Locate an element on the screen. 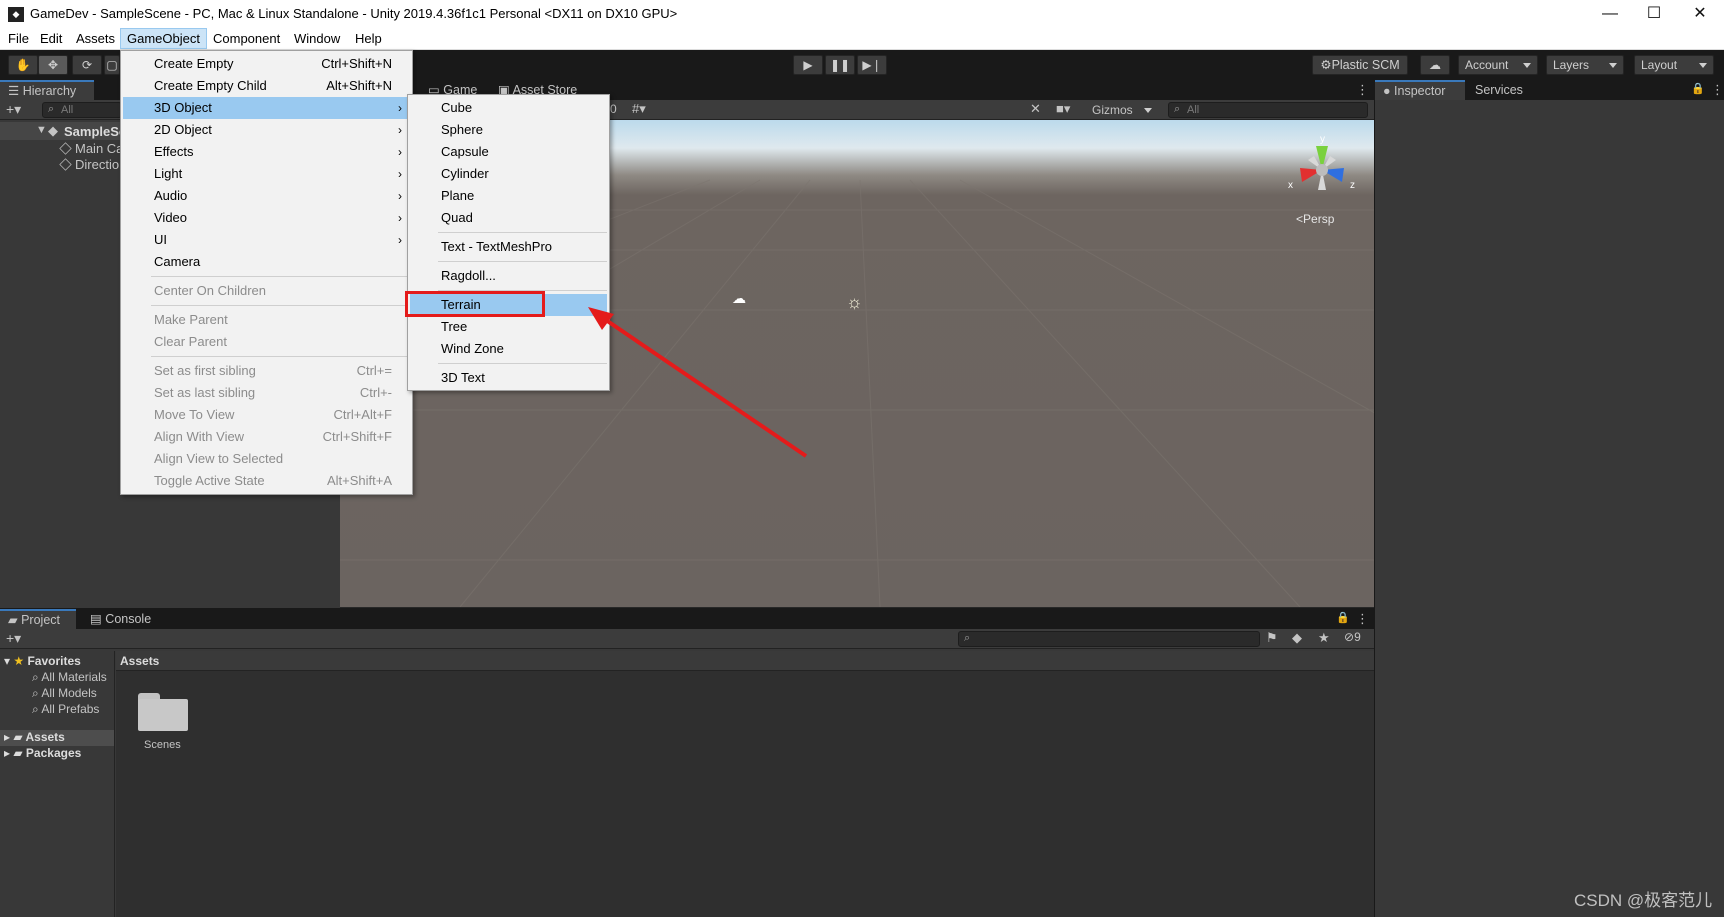 This screenshot has height=917, width=1724. annotation-arrow is located at coordinates (698, 382).